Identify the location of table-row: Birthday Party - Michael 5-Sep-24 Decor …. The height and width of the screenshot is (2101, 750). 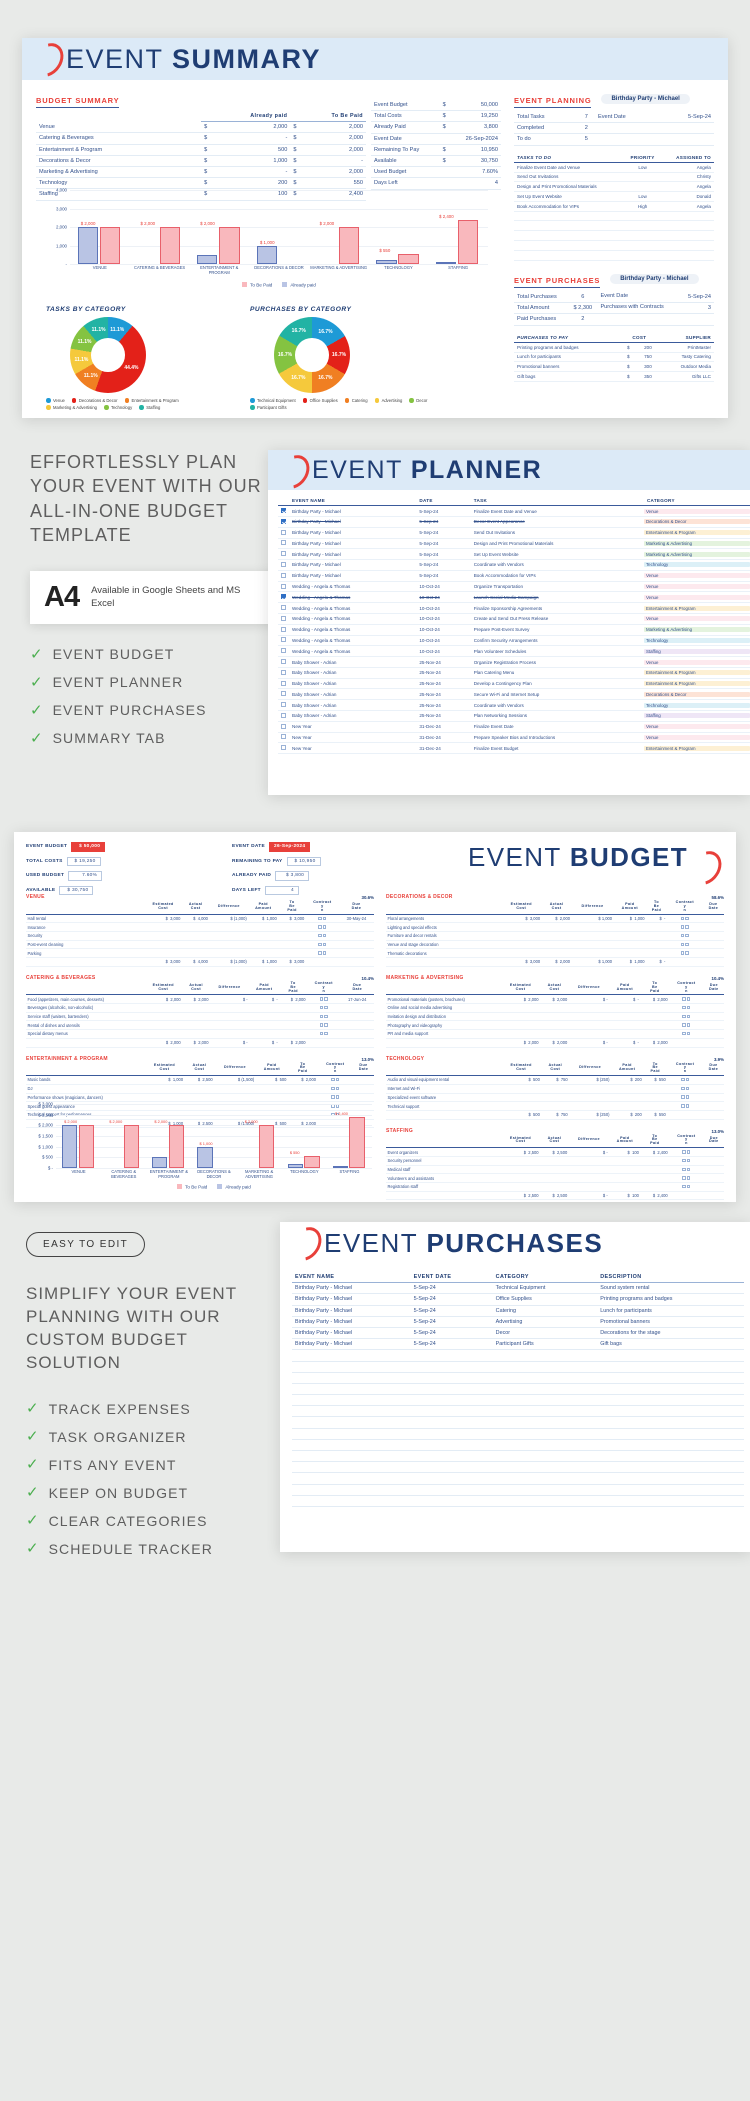
(514, 522).